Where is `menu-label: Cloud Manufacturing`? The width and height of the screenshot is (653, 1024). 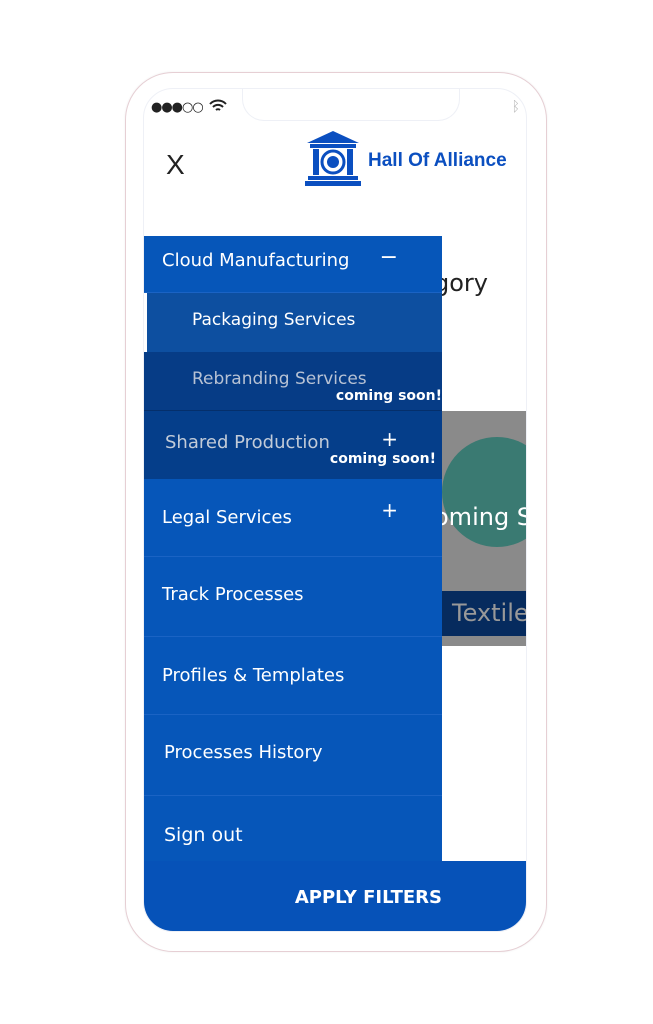 menu-label: Cloud Manufacturing is located at coordinates (256, 260).